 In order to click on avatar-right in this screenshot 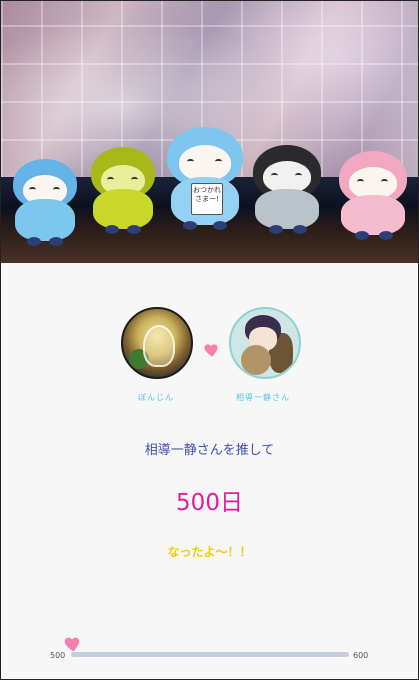, I will do `click(265, 343)`.